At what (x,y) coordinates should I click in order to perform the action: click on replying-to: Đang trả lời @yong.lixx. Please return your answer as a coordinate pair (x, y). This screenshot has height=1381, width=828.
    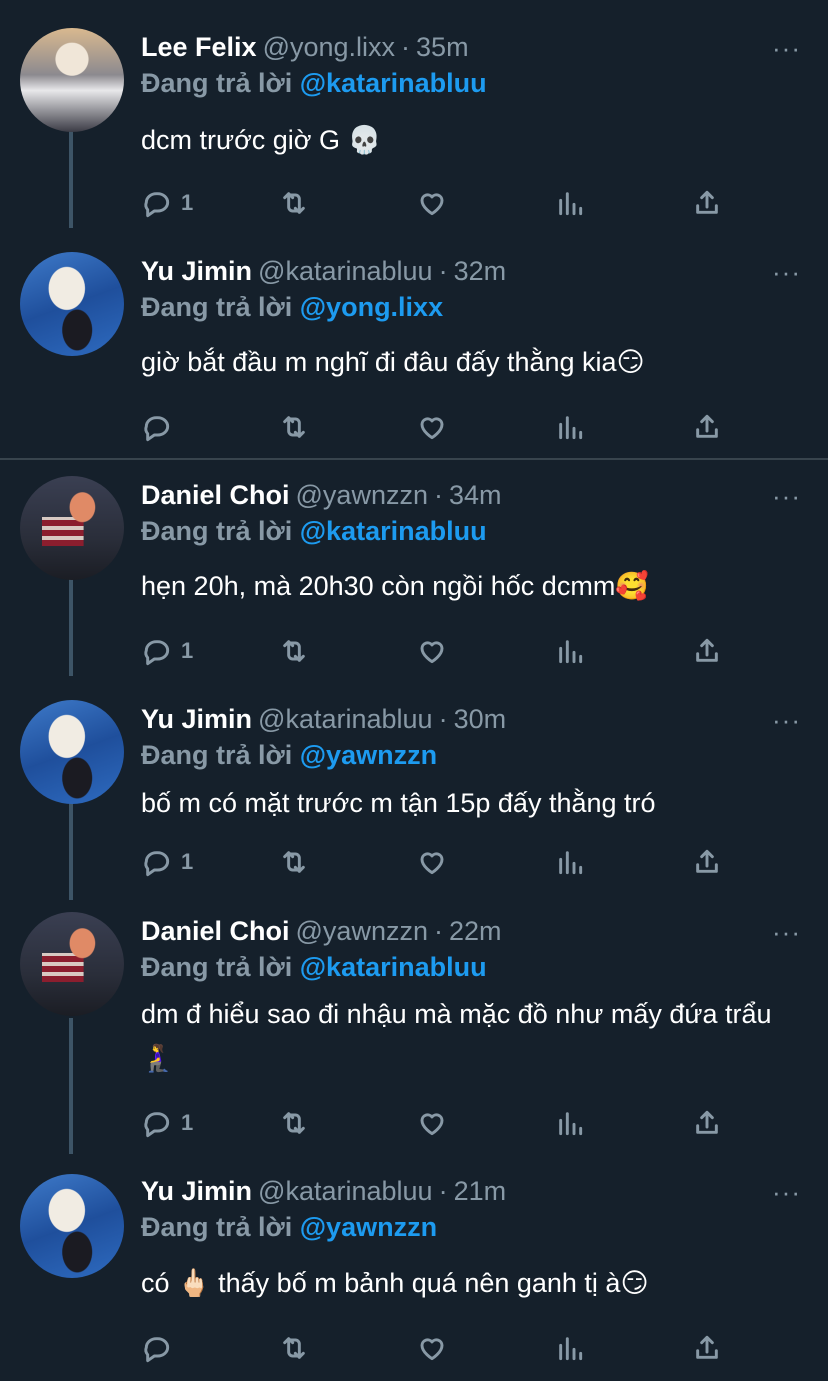
    Looking at the image, I should click on (292, 307).